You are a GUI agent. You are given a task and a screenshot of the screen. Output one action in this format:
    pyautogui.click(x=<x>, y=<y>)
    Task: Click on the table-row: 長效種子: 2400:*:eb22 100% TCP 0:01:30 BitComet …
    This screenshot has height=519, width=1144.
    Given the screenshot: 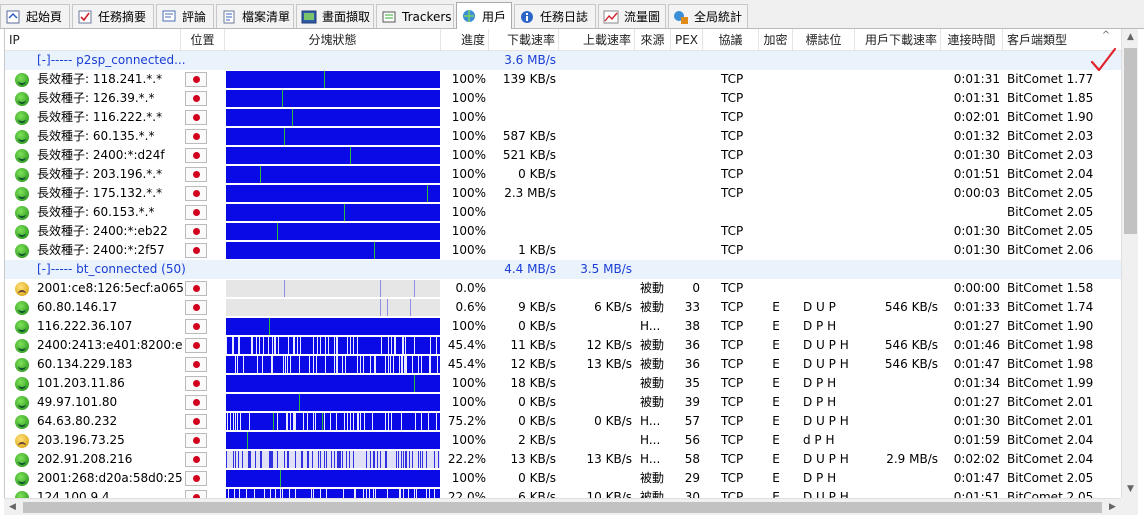 What is the action you would take?
    pyautogui.click(x=563, y=231)
    